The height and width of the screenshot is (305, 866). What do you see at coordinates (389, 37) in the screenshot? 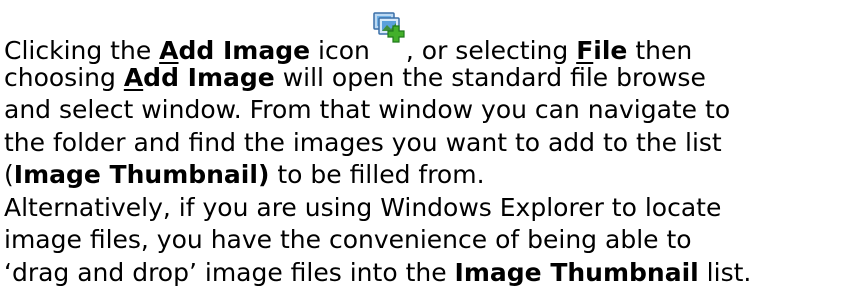
I see `add-image-icon` at bounding box center [389, 37].